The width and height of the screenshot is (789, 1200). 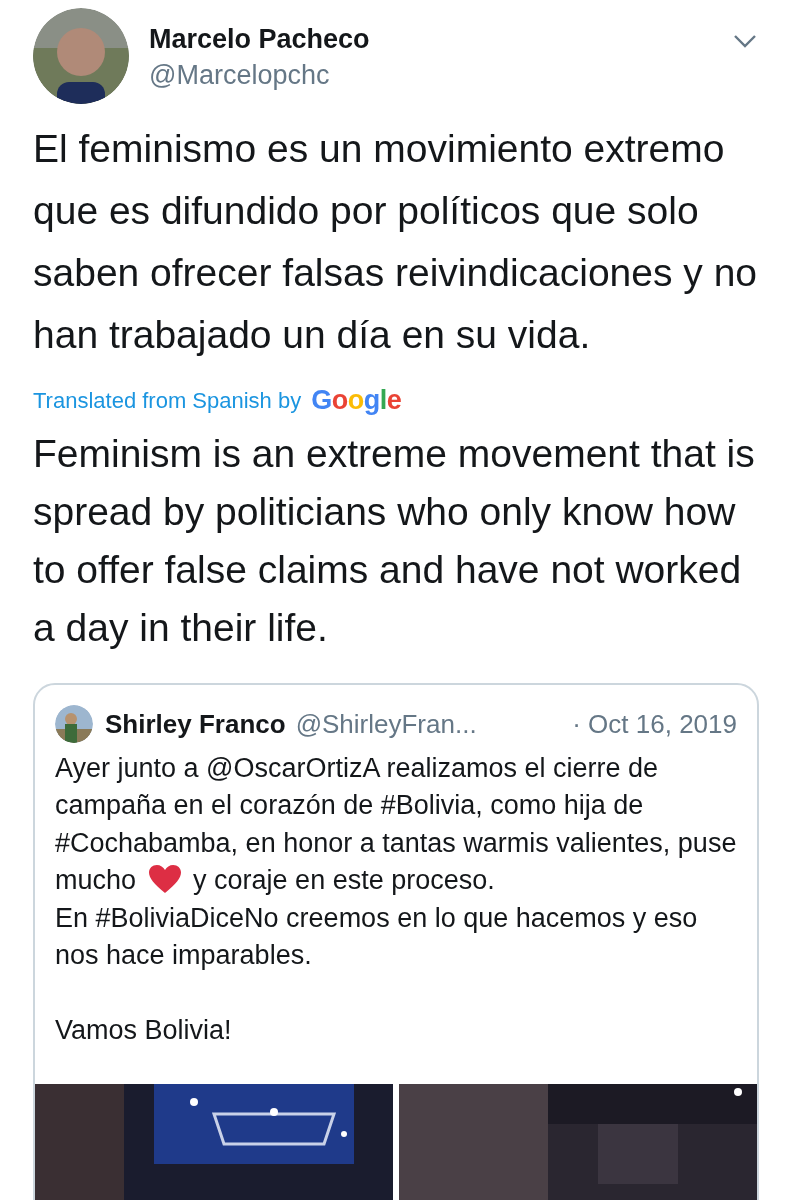 I want to click on quoted-text: En #BoliviaDiceNo creemos en lo que hacemos y eso nos hace imparables., so click(x=377, y=936).